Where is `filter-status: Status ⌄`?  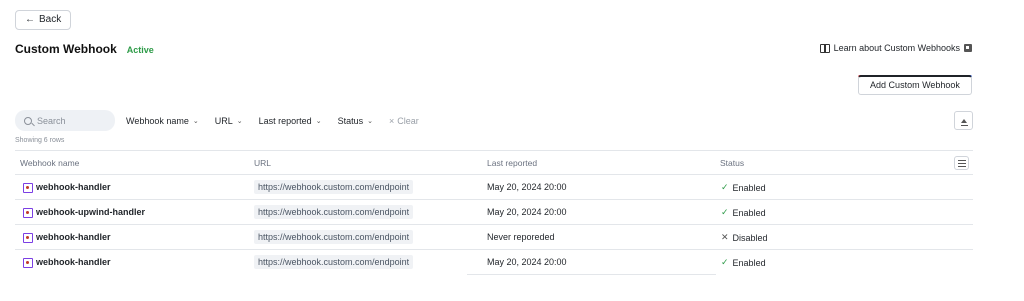
filter-status: Status ⌄ is located at coordinates (355, 121).